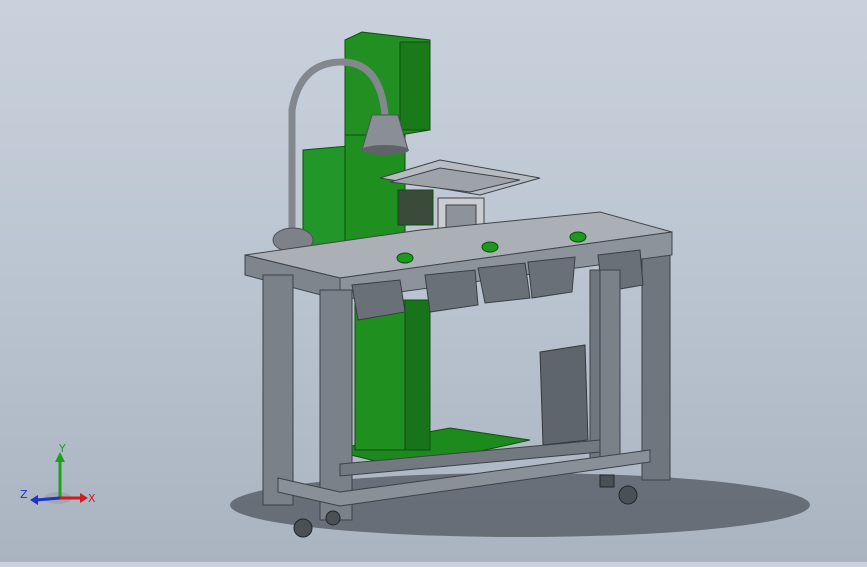 This screenshot has height=567, width=867. Describe the element at coordinates (564, 395) in the screenshot. I see `side-panel` at that location.